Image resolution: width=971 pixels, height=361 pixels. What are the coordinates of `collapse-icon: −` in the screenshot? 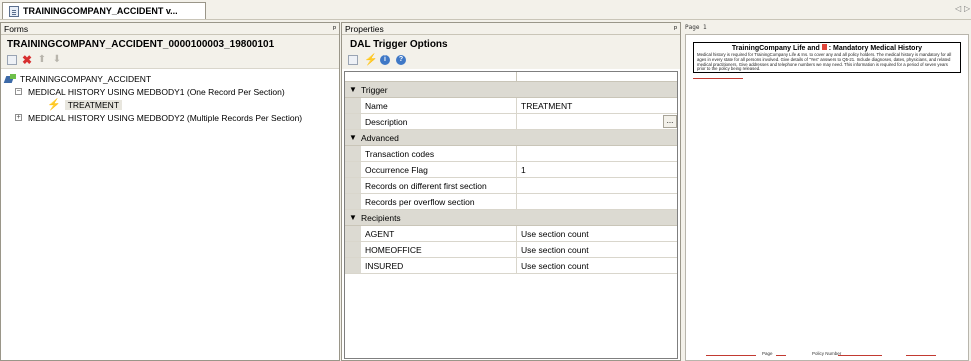 It's located at (18, 91).